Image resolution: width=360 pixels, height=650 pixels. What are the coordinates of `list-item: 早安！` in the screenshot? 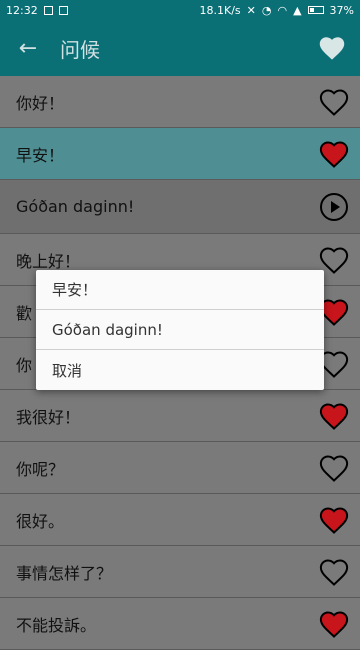 It's located at (180, 154).